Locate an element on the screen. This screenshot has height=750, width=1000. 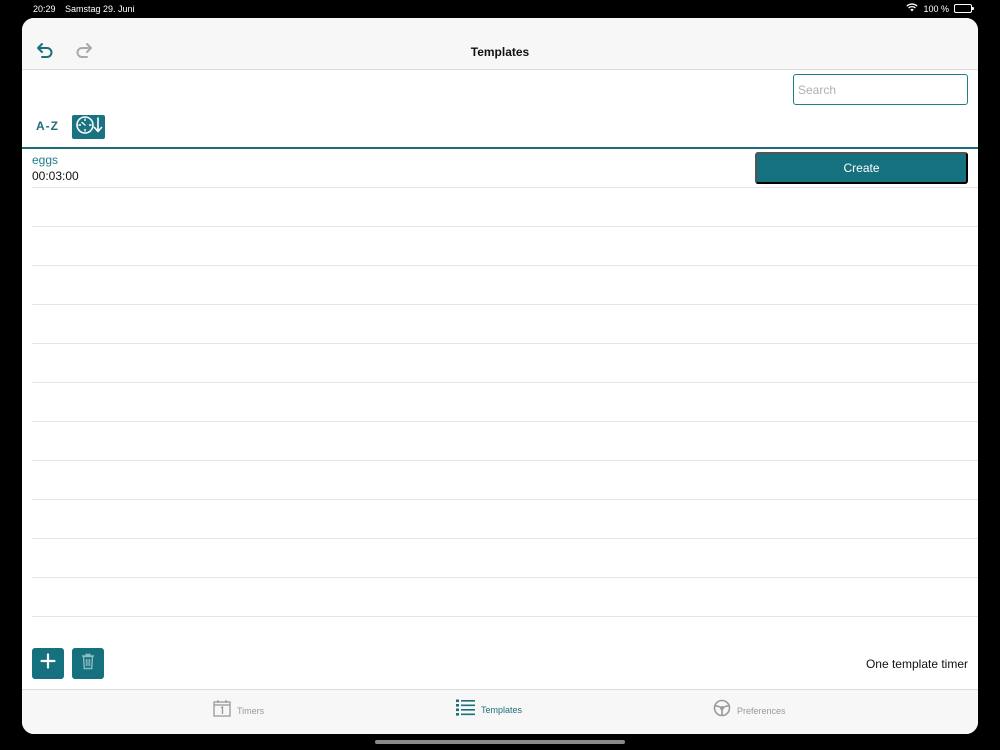
template-count-status: One template timer is located at coordinates (916, 664).